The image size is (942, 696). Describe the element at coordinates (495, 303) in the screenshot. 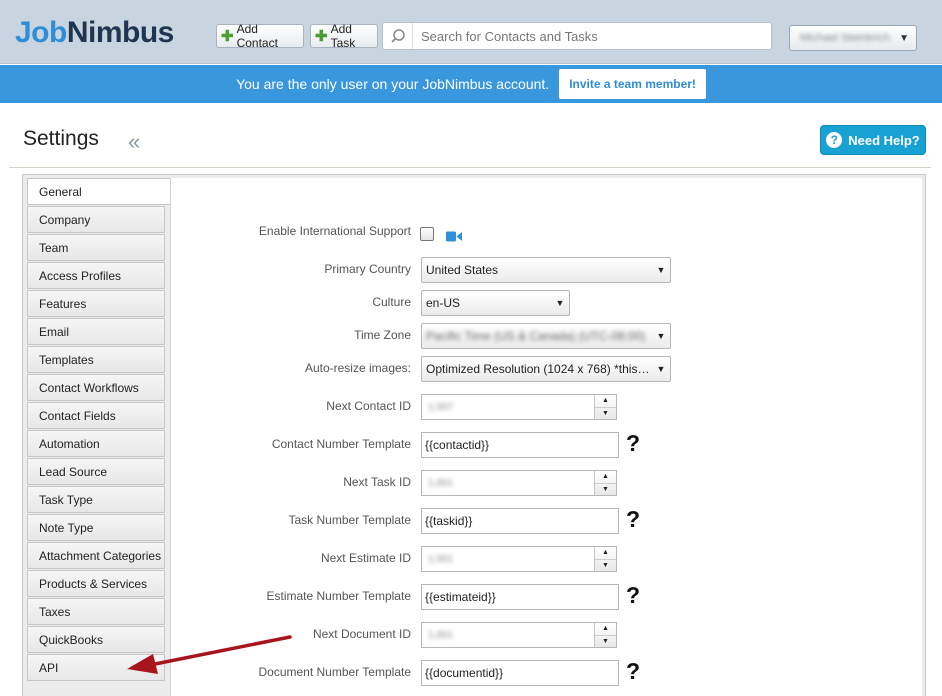

I see `culture-select: en-US ▼` at that location.